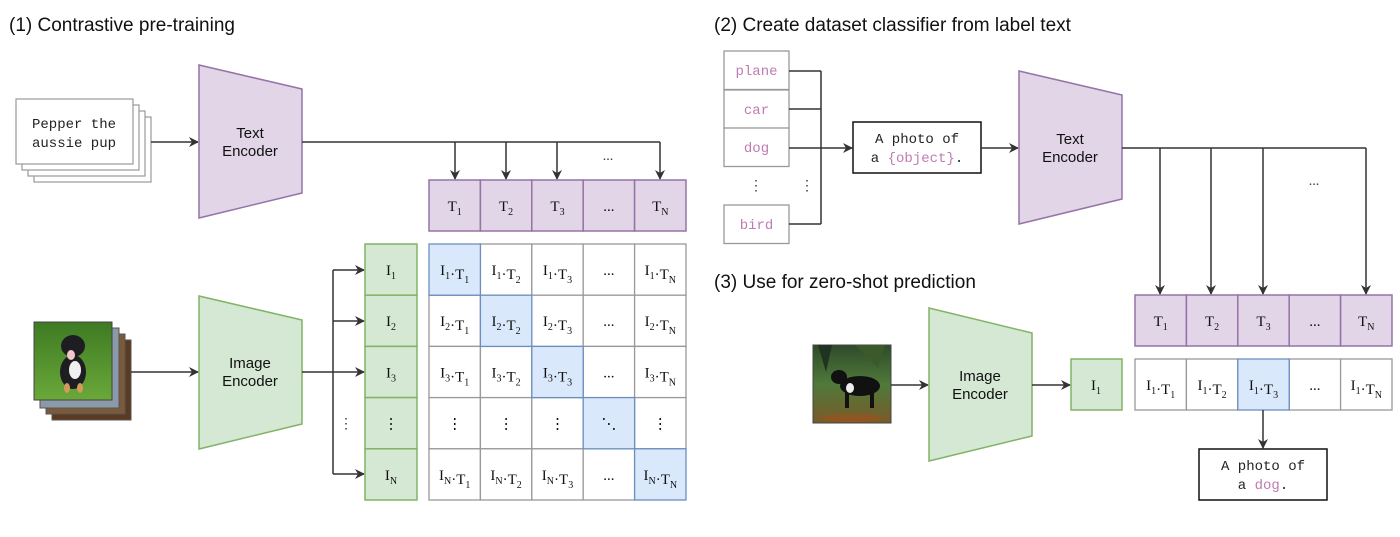 The width and height of the screenshot is (1400, 537). I want to click on image-encoder-1-label-1: Image, so click(250, 363).